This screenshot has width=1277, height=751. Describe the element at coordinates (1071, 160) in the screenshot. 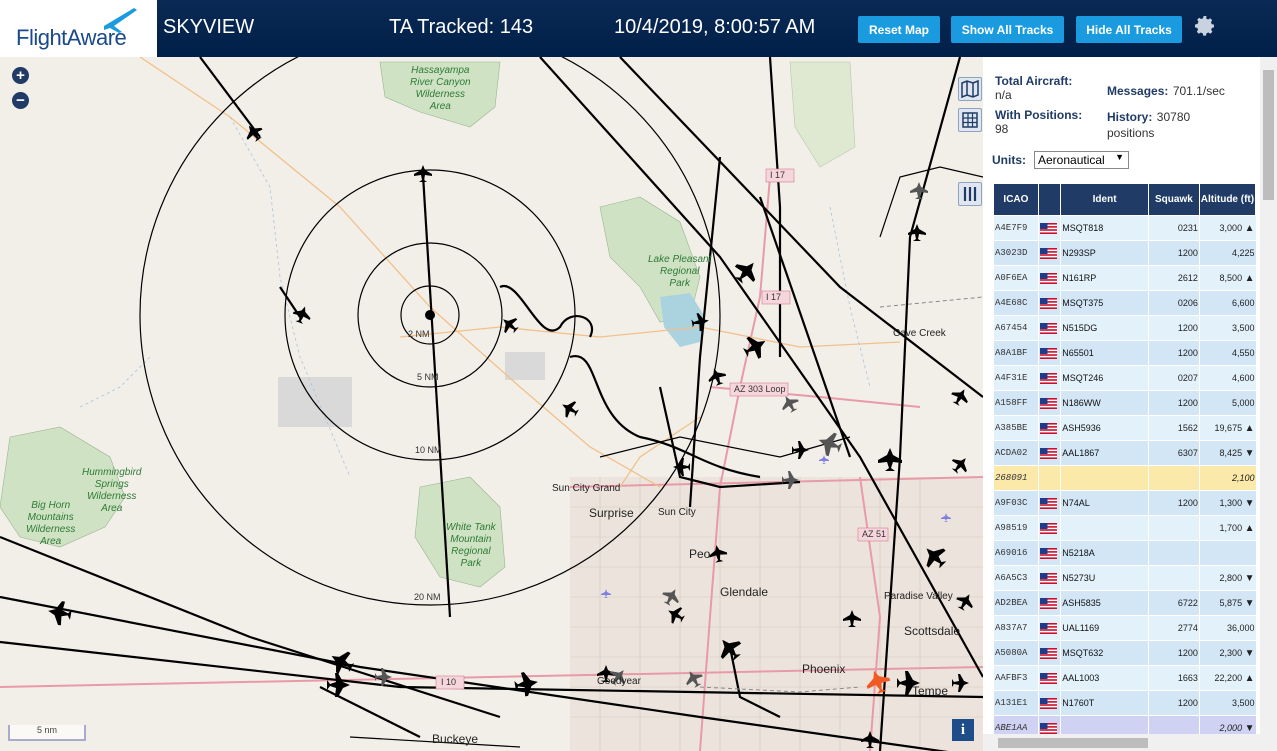

I see `units-selected-value: Aeronautical` at that location.